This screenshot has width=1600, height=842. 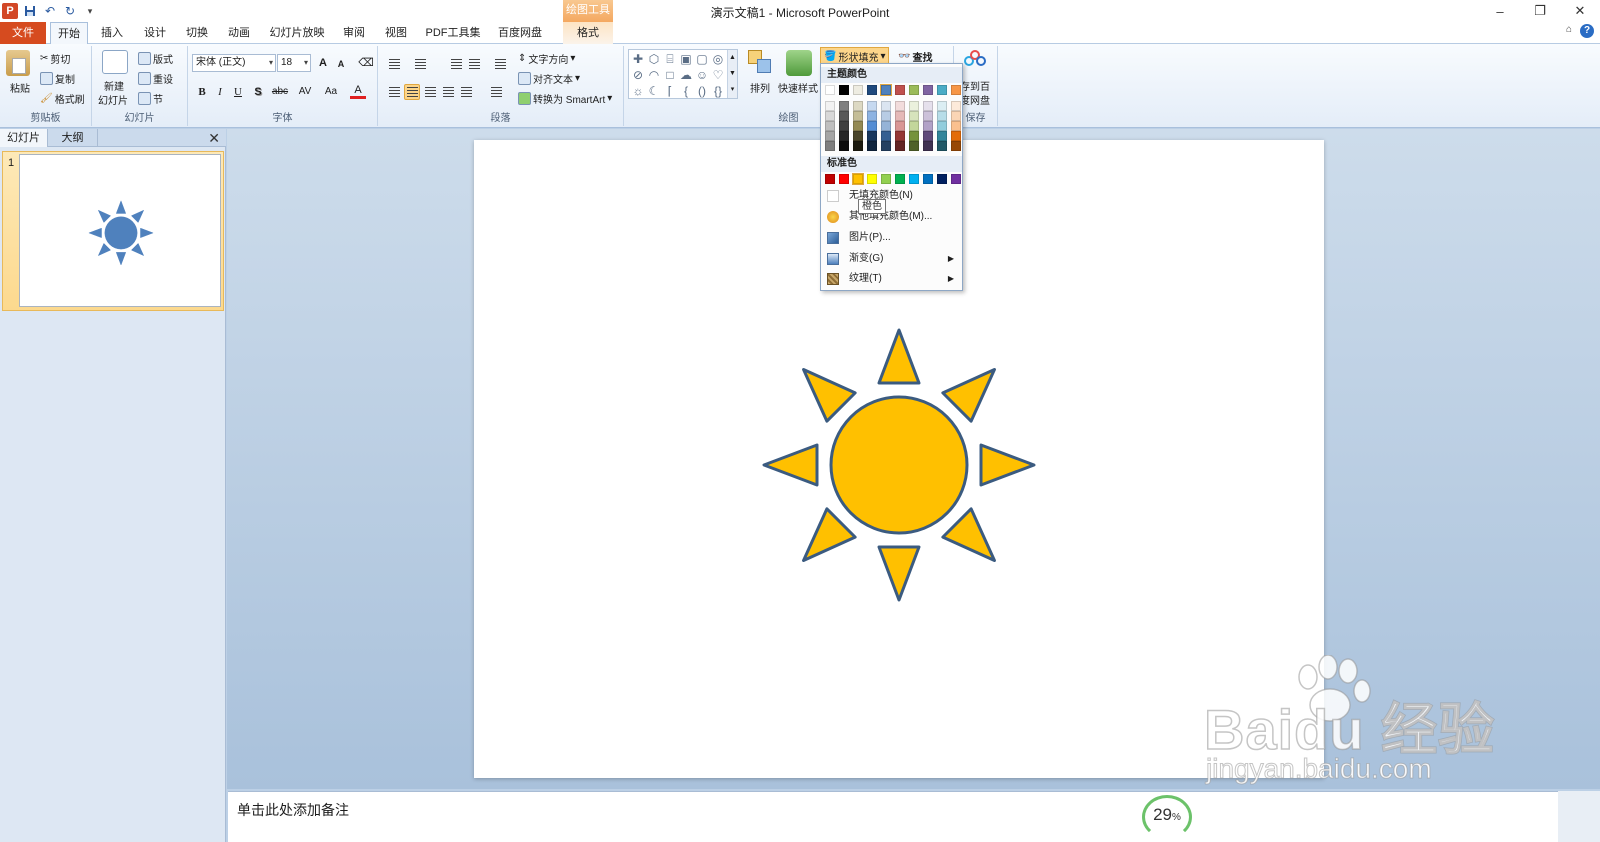 I want to click on close-pane-icon: ✕, so click(x=214, y=138).